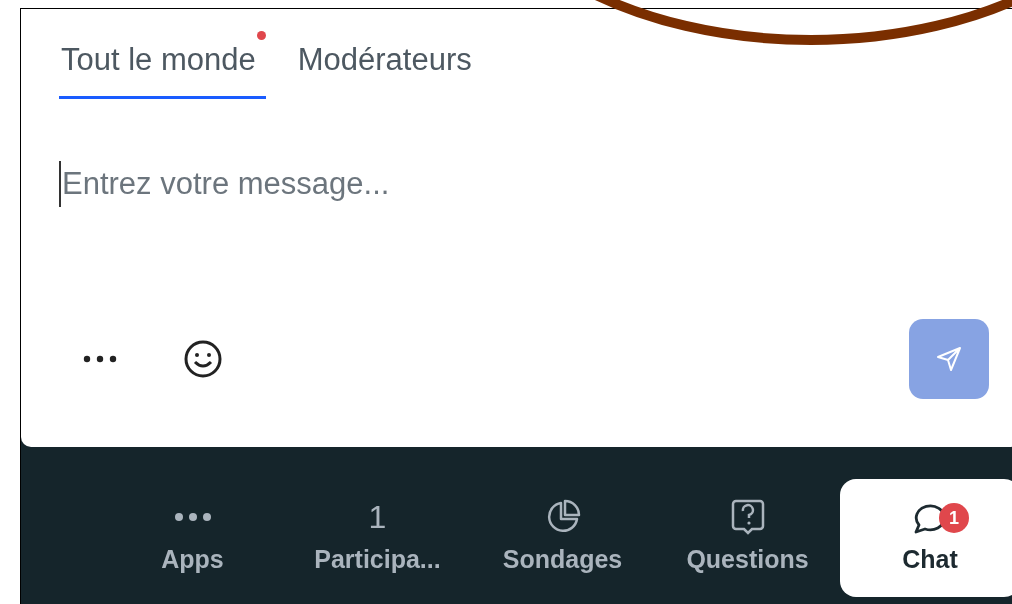  Describe the element at coordinates (203, 359) in the screenshot. I see `emoji-icon` at that location.